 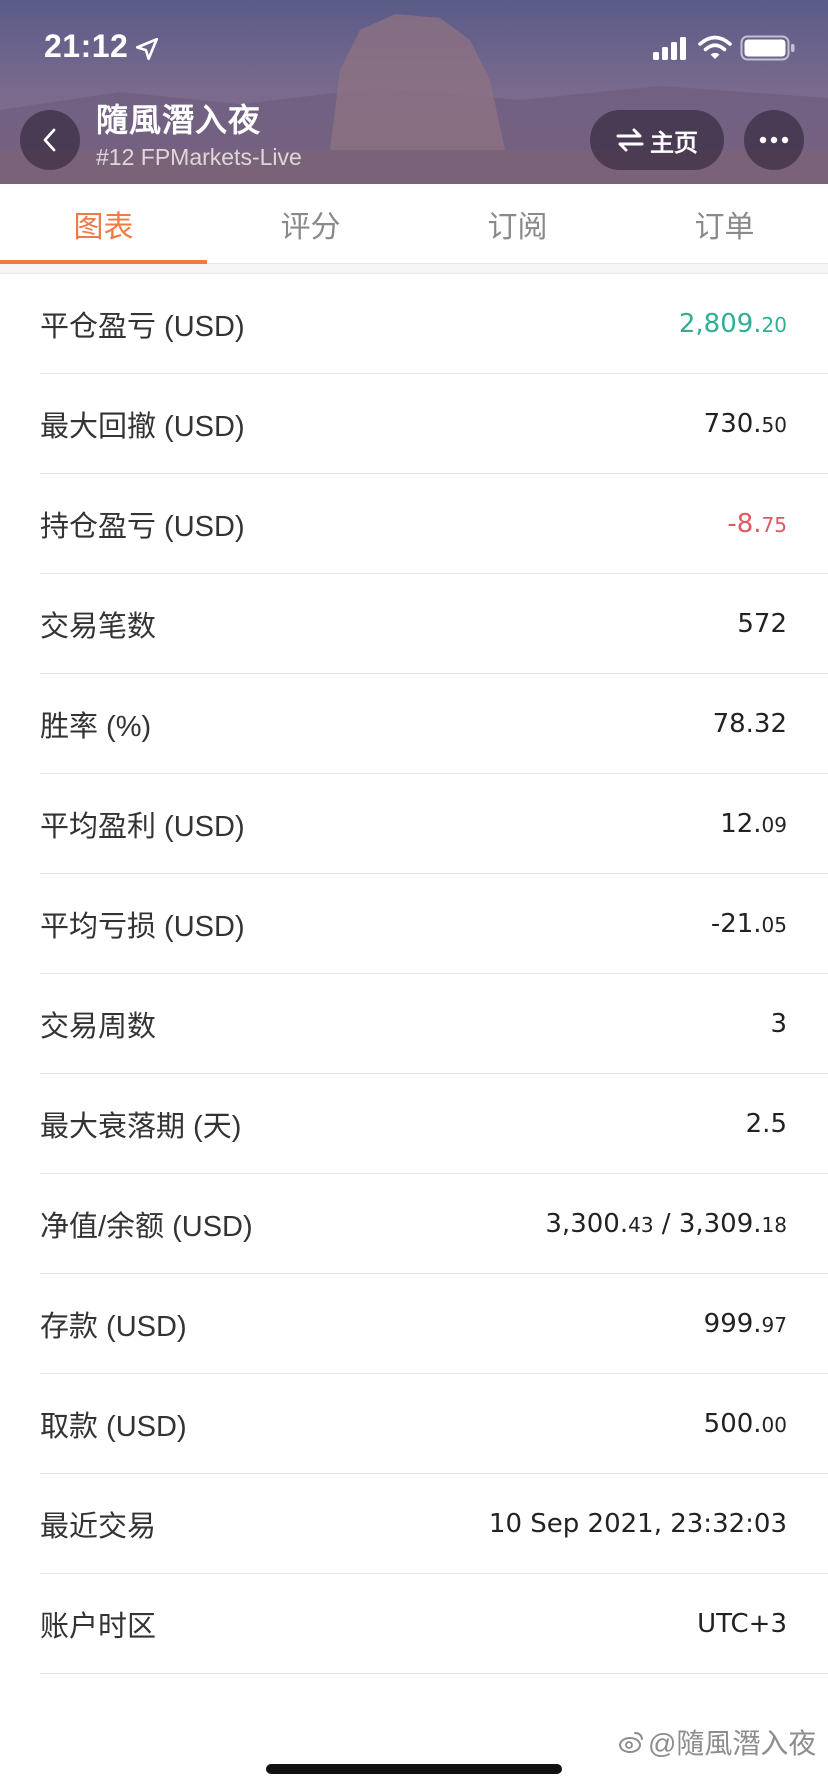 What do you see at coordinates (517, 223) in the screenshot?
I see `tab-subscribe: 订阅` at bounding box center [517, 223].